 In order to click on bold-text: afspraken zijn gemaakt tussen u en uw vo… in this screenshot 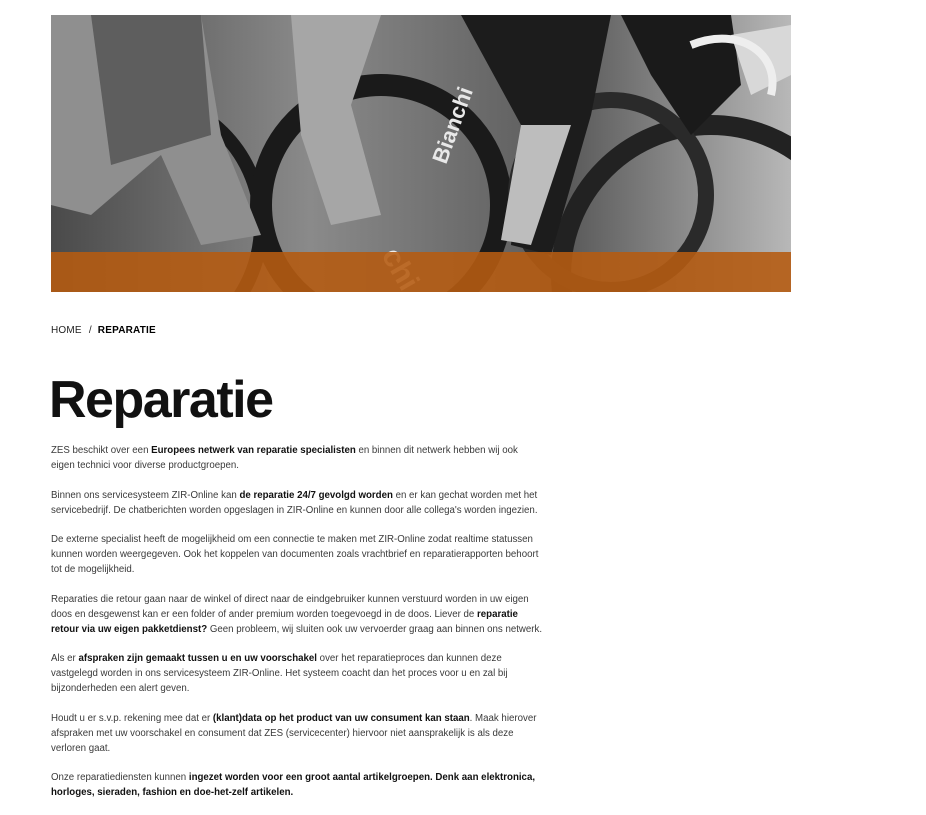, I will do `click(197, 658)`.